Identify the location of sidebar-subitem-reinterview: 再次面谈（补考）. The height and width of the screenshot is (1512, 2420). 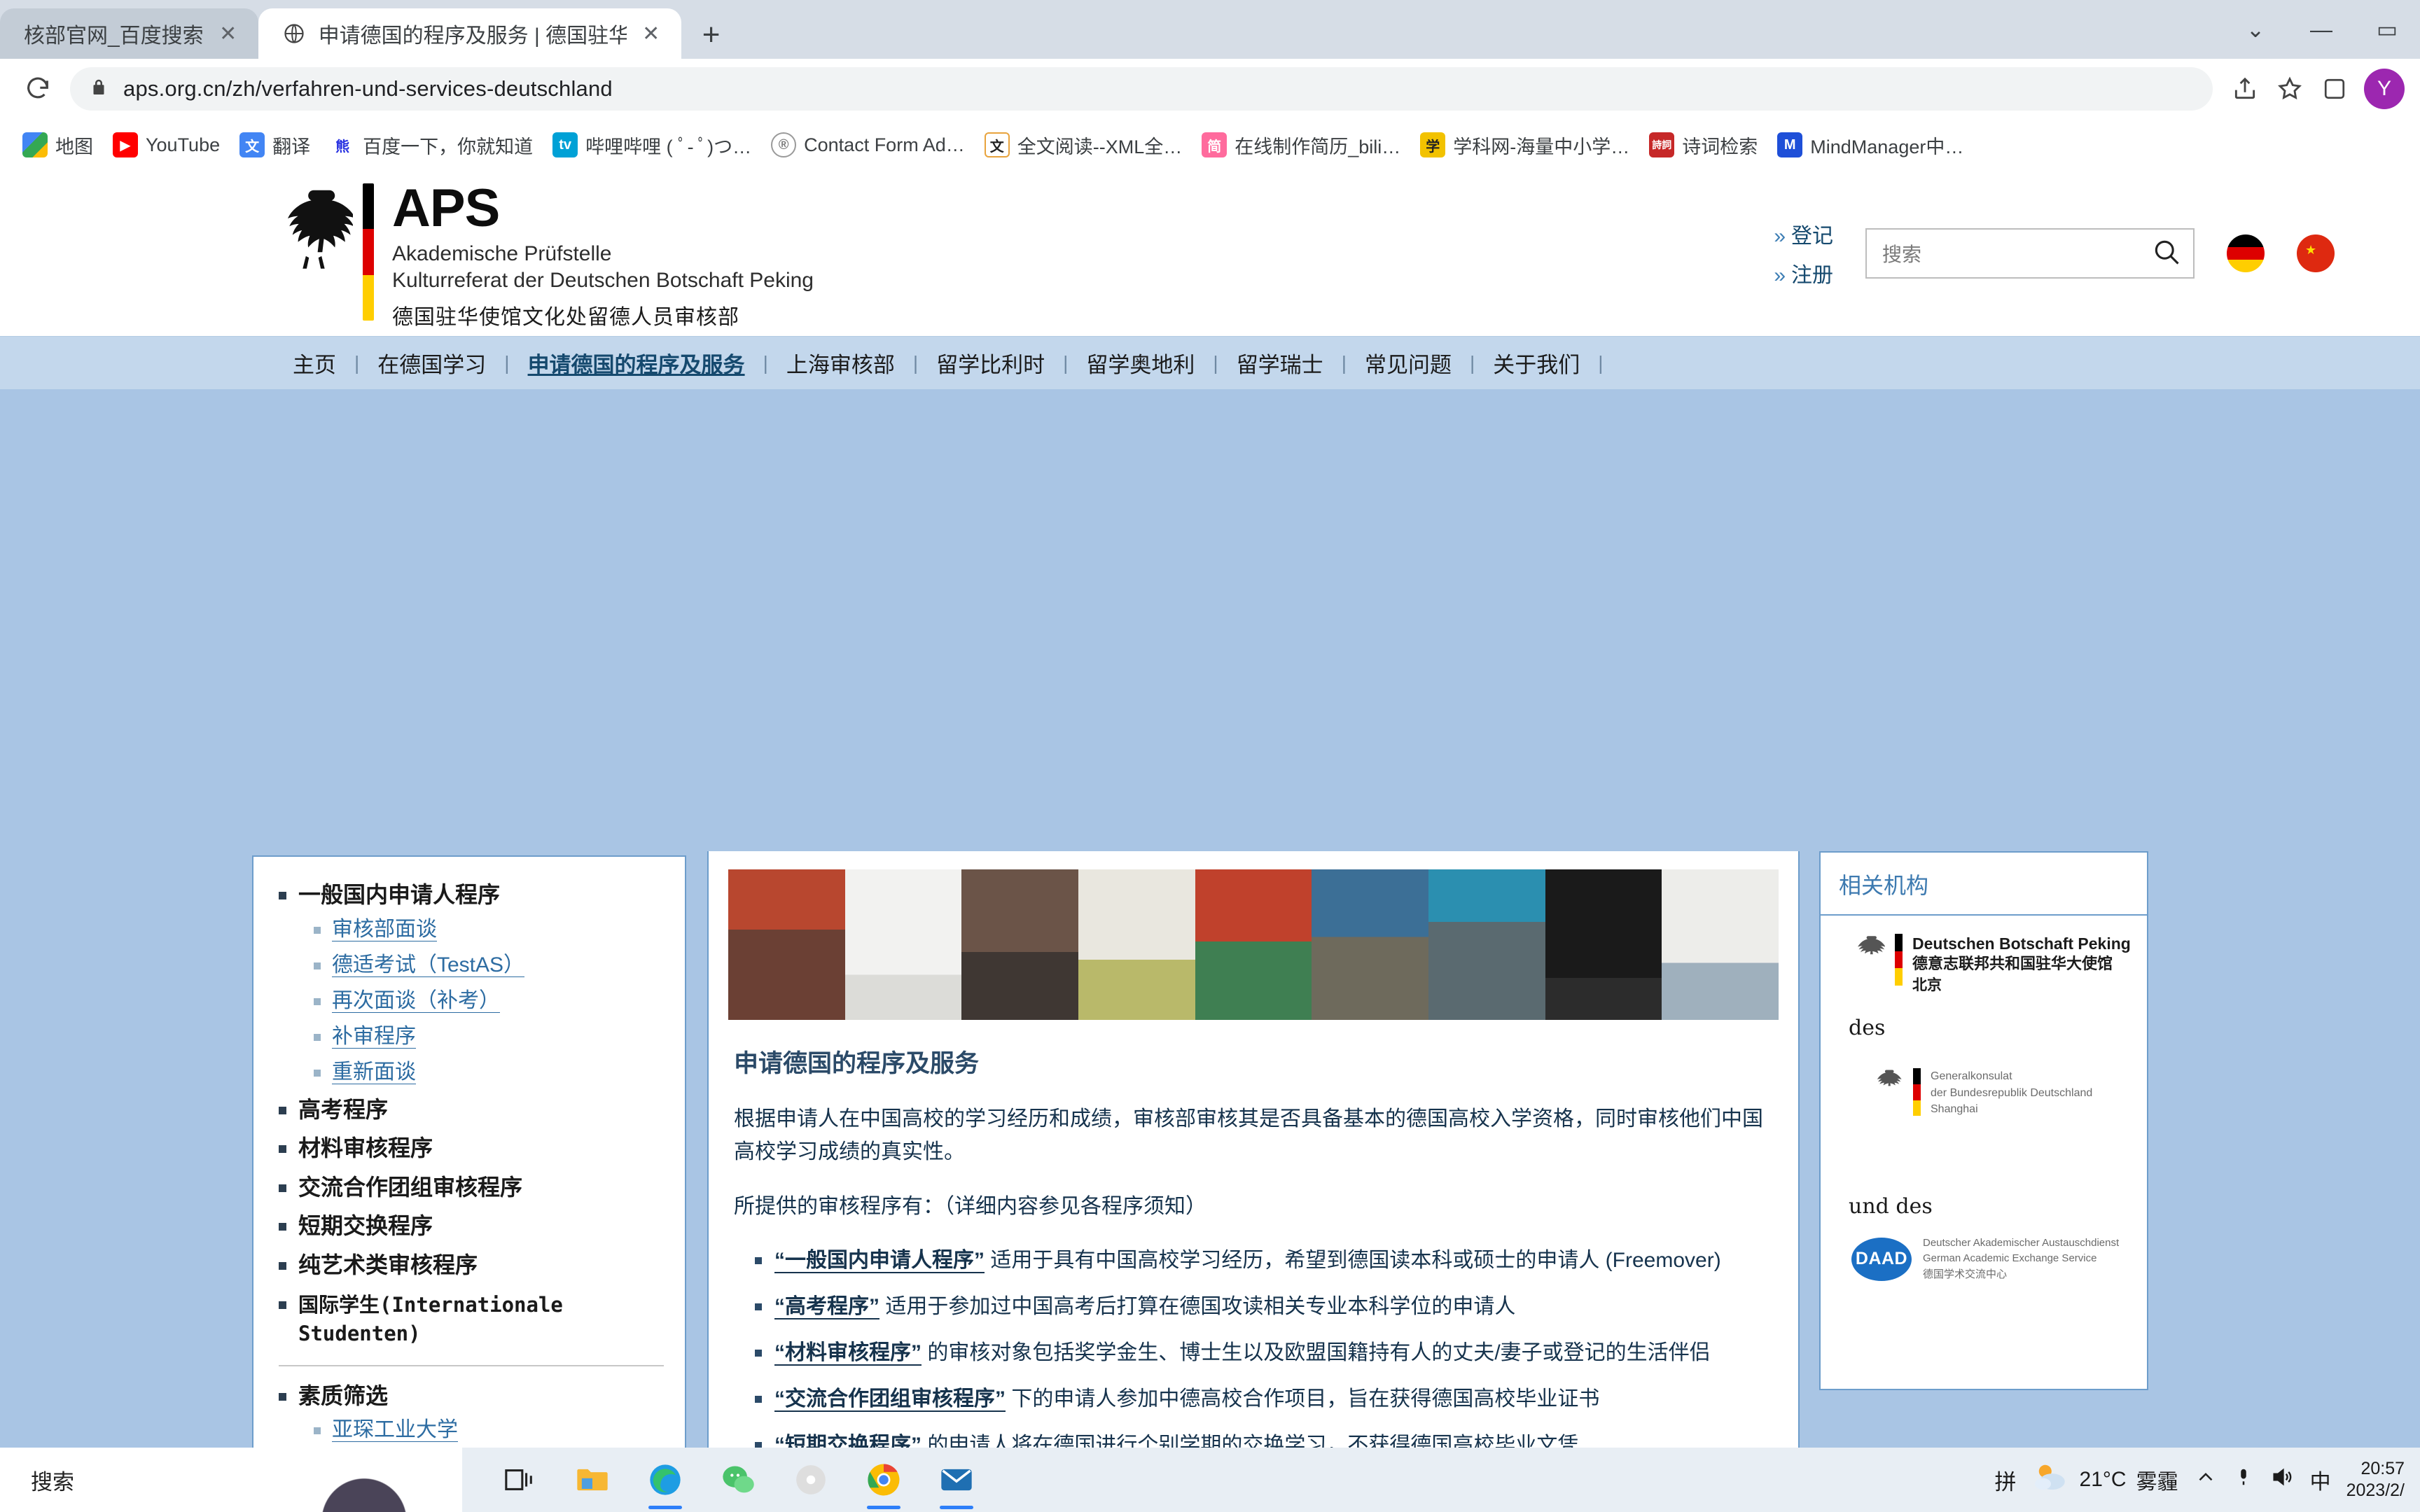
(487, 1000).